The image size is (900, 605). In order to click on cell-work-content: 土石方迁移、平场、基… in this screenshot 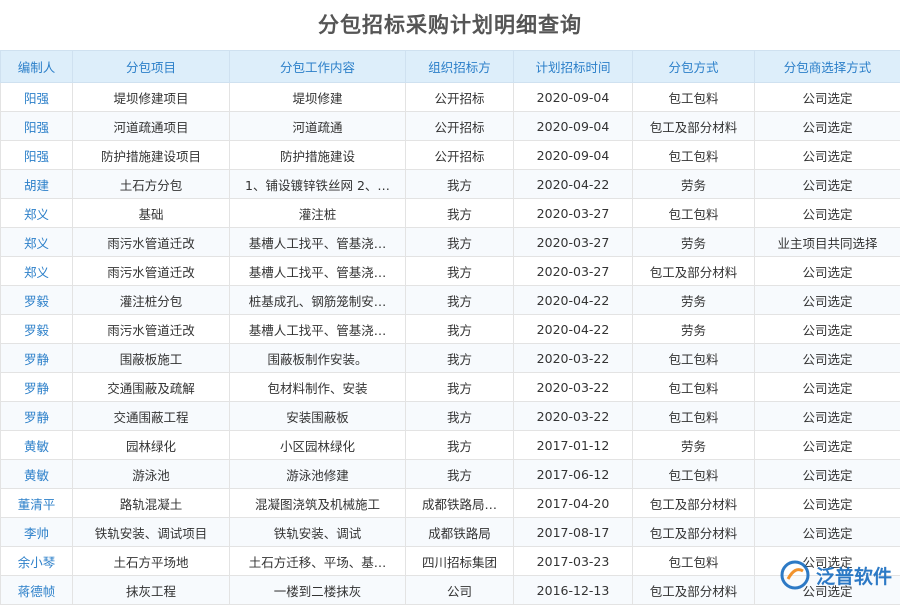, I will do `click(318, 561)`.